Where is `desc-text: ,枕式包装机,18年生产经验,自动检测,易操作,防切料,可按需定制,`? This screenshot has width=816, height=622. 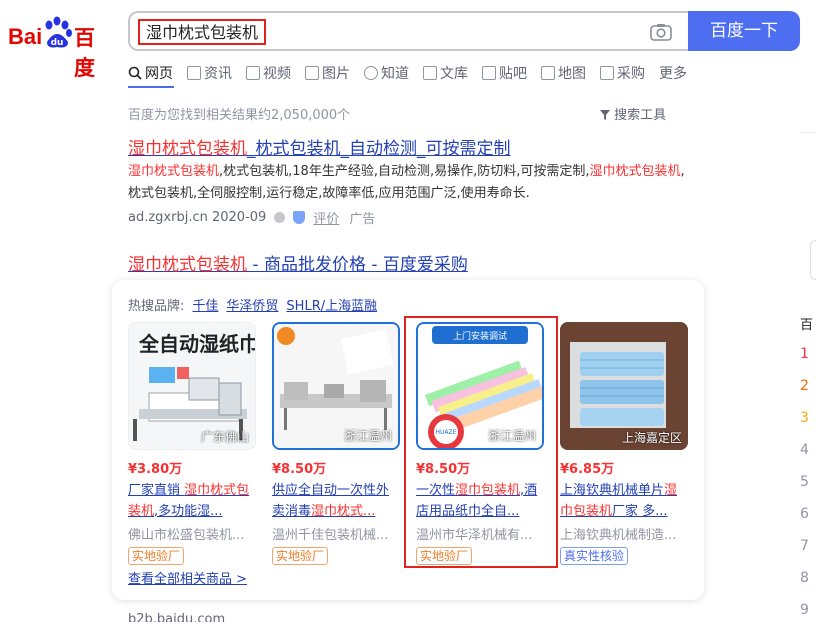 desc-text: ,枕式包装机,18年生产经验,自动检测,易操作,防切料,可按需定制, is located at coordinates (404, 171).